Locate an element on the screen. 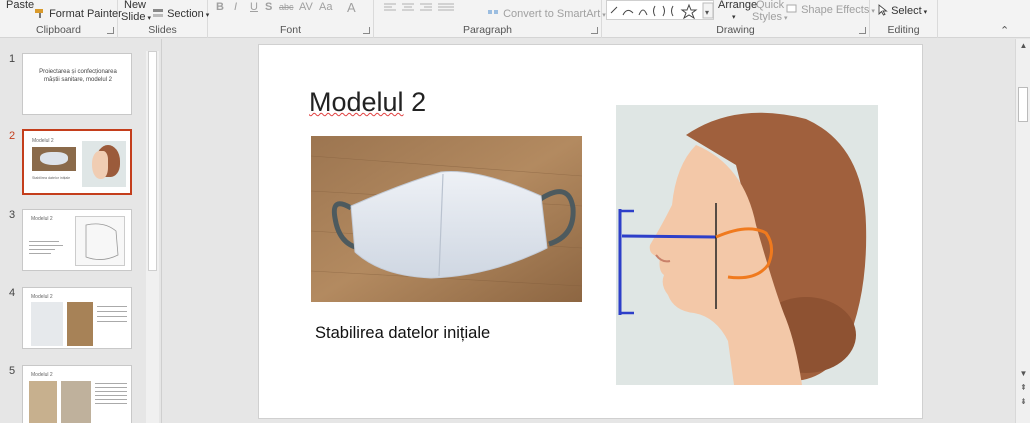  convert-smartart-button: Convert to SmartArt ▾ is located at coordinates (547, 14).